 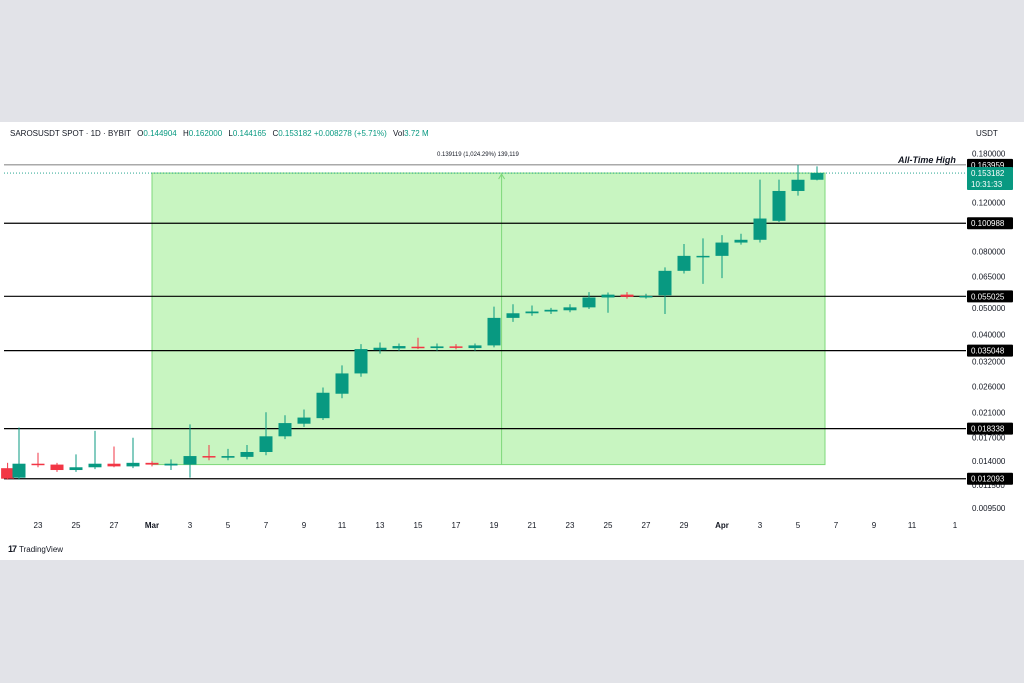 What do you see at coordinates (989, 412) in the screenshot?
I see `y-tick-label: 0.021000` at bounding box center [989, 412].